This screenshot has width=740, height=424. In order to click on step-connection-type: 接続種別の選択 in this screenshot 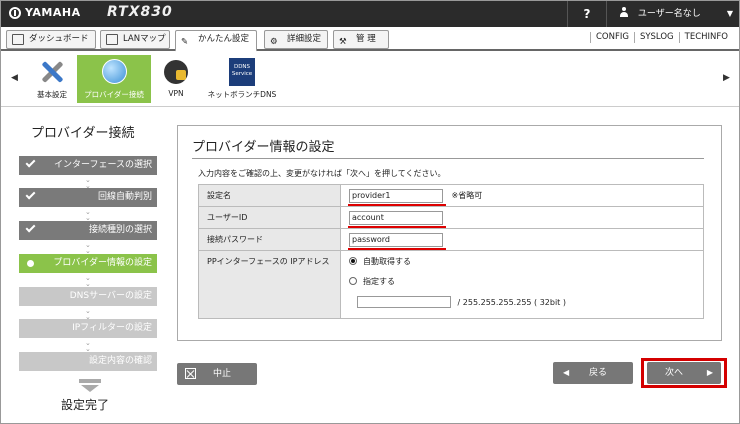, I will do `click(88, 230)`.